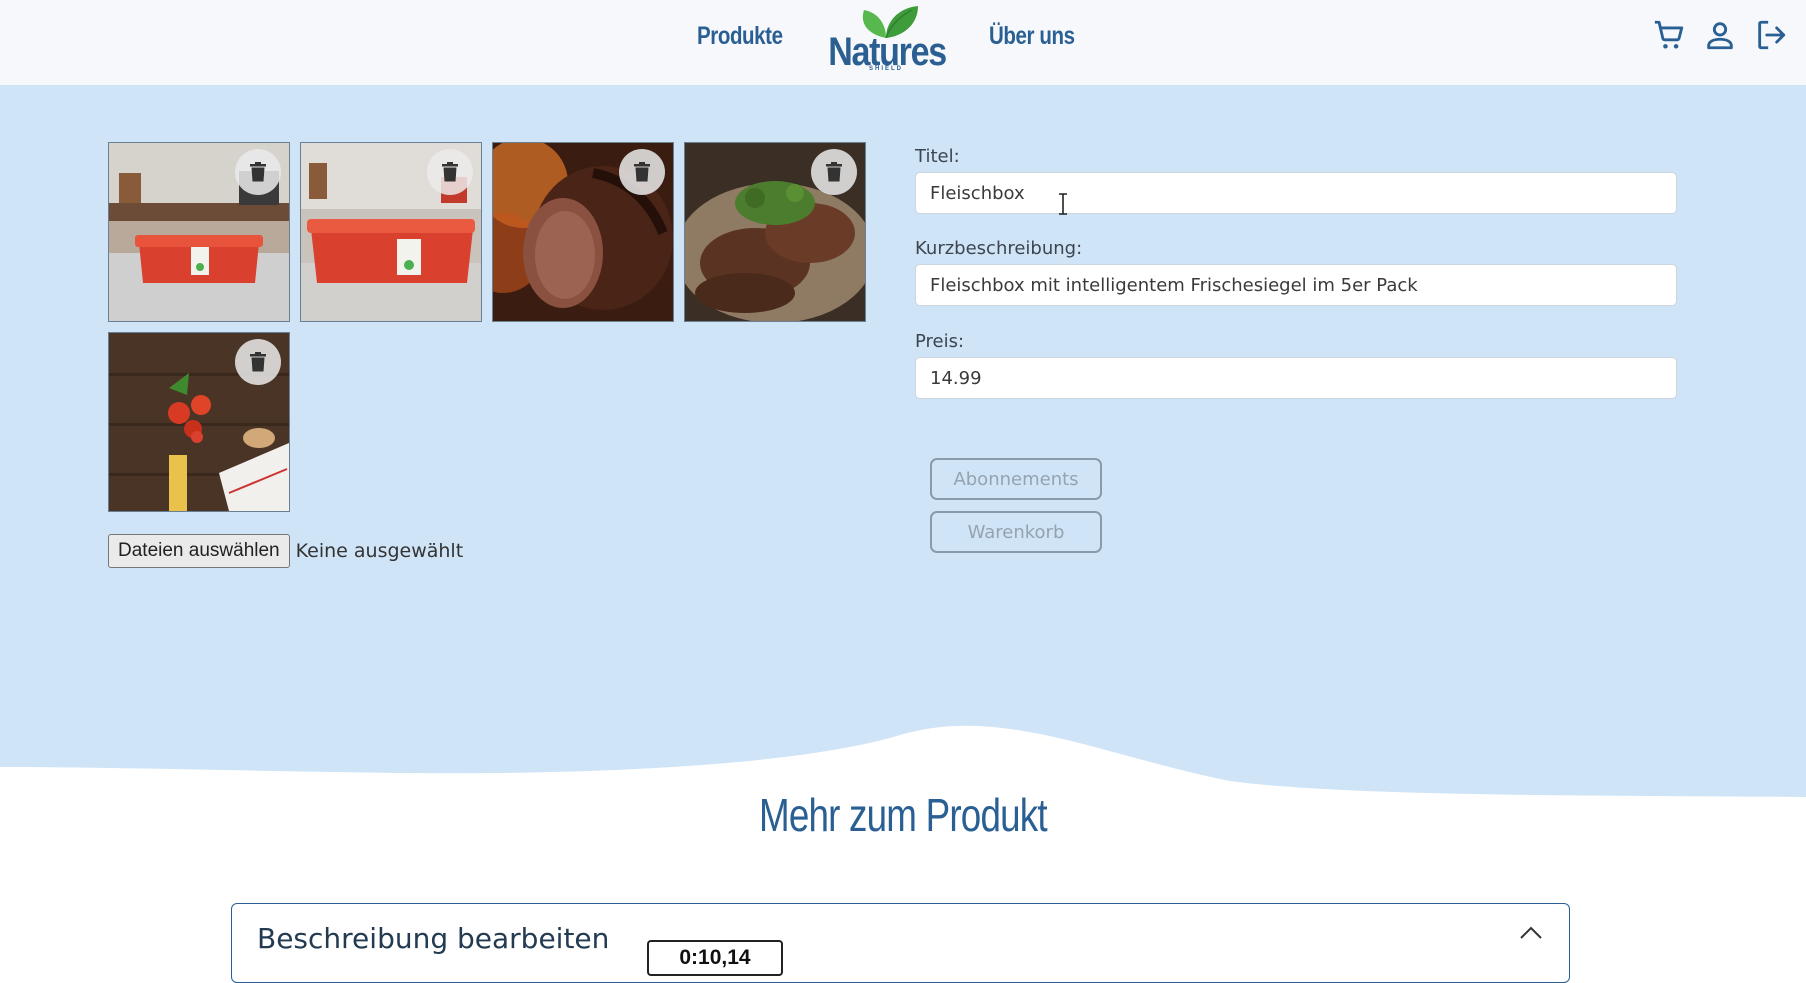 The height and width of the screenshot is (983, 1806). What do you see at coordinates (1063, 204) in the screenshot?
I see `text-cursor-icon` at bounding box center [1063, 204].